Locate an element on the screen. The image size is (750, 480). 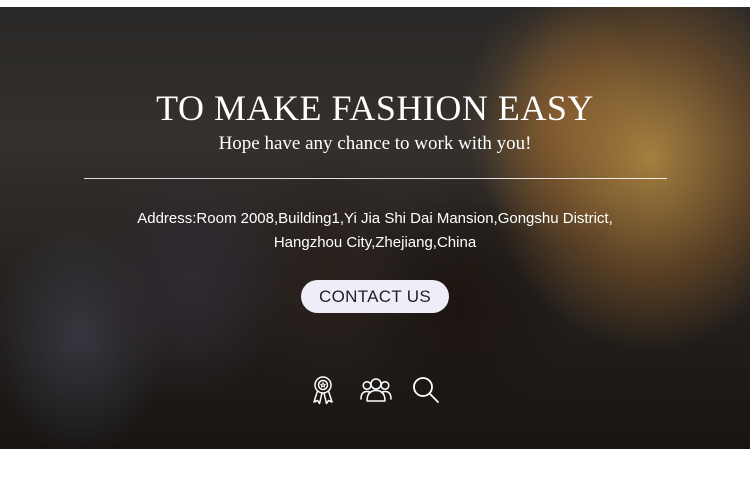
search-icon is located at coordinates (426, 390).